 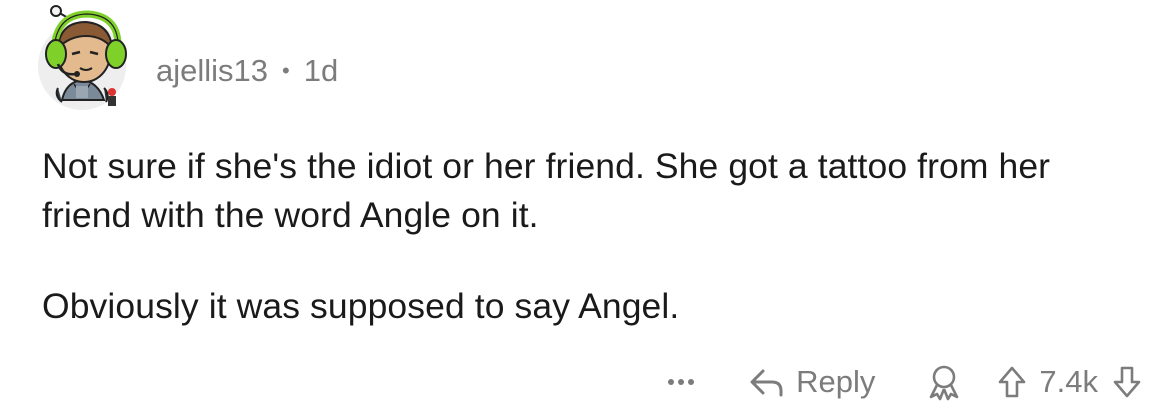 What do you see at coordinates (681, 382) in the screenshot?
I see `more-options-button` at bounding box center [681, 382].